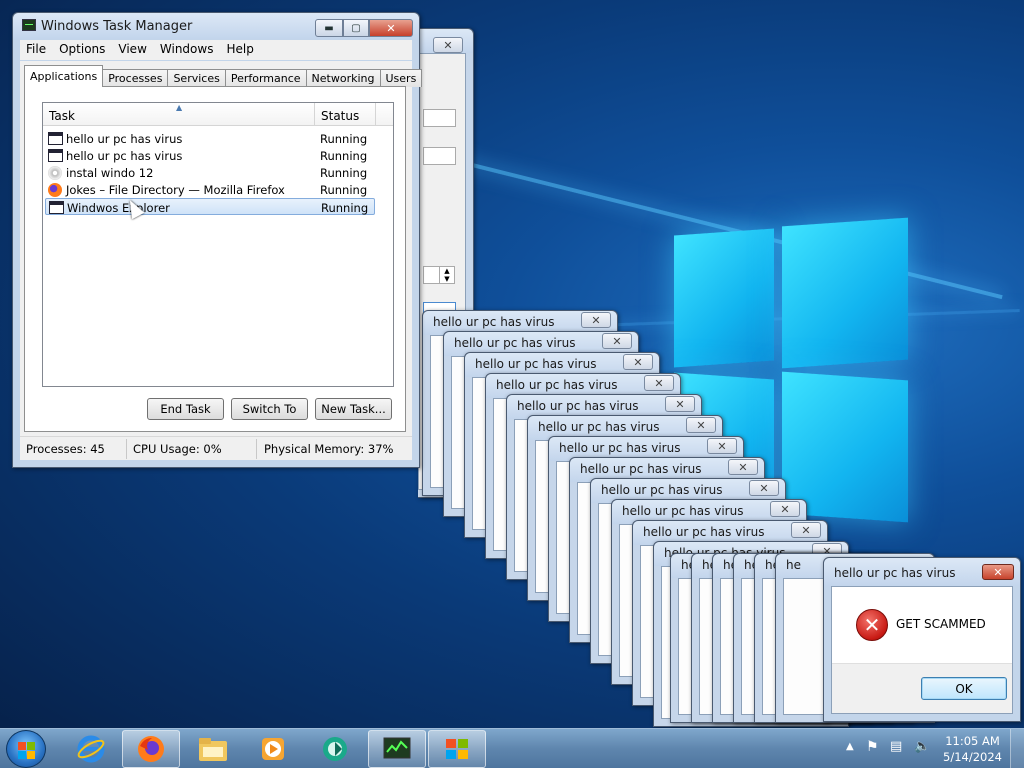 The image size is (1024, 768). Describe the element at coordinates (213, 749) in the screenshot. I see `file-explorer-icon` at that location.